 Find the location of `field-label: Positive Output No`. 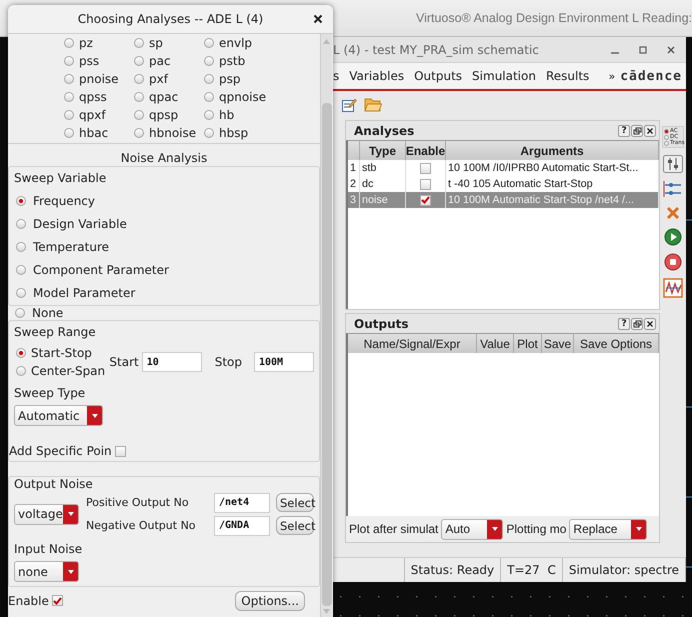

field-label: Positive Output No is located at coordinates (138, 502).